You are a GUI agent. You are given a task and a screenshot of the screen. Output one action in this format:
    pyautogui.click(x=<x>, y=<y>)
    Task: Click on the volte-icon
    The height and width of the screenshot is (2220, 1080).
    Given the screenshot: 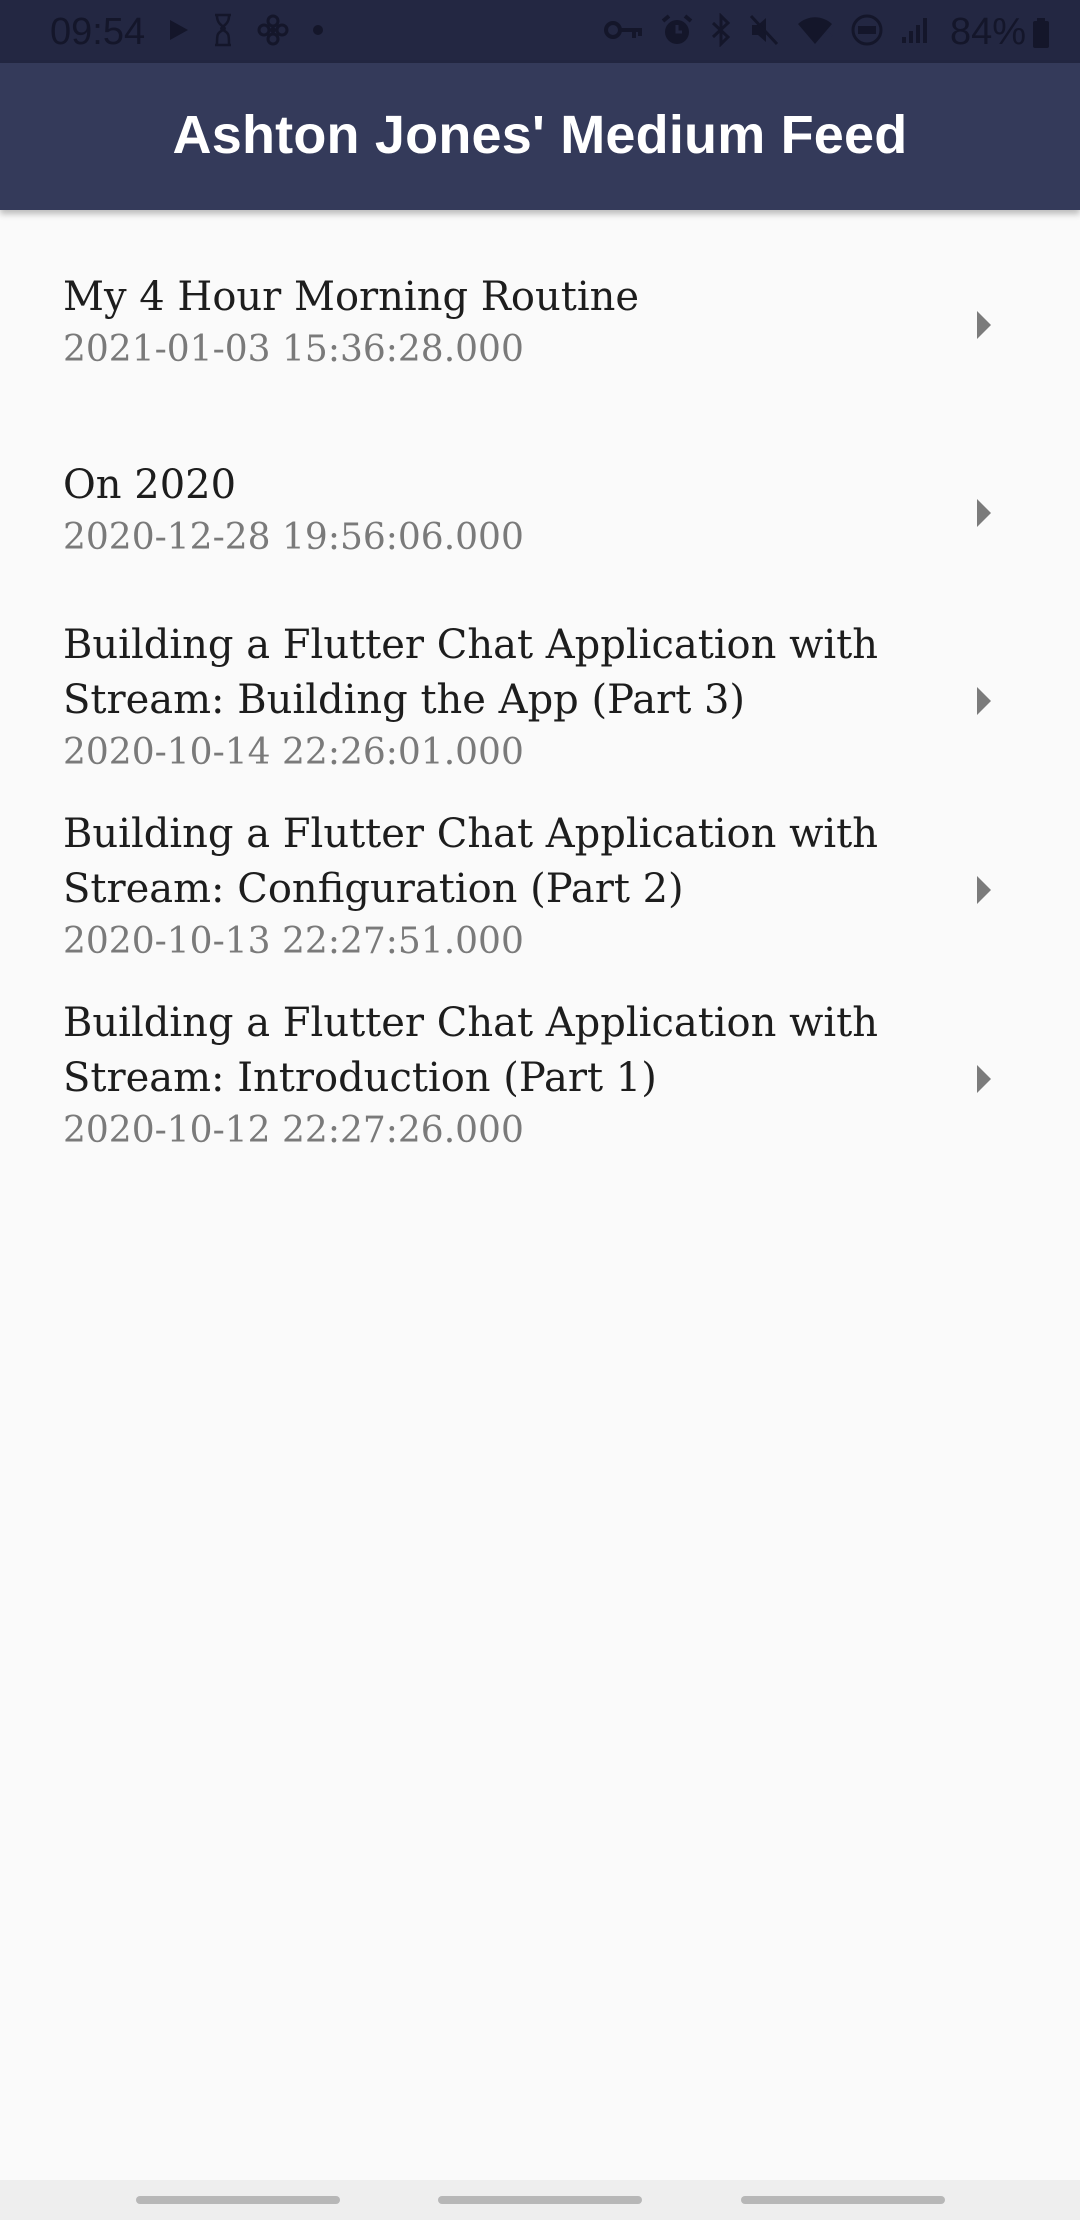 What is the action you would take?
    pyautogui.click(x=867, y=32)
    